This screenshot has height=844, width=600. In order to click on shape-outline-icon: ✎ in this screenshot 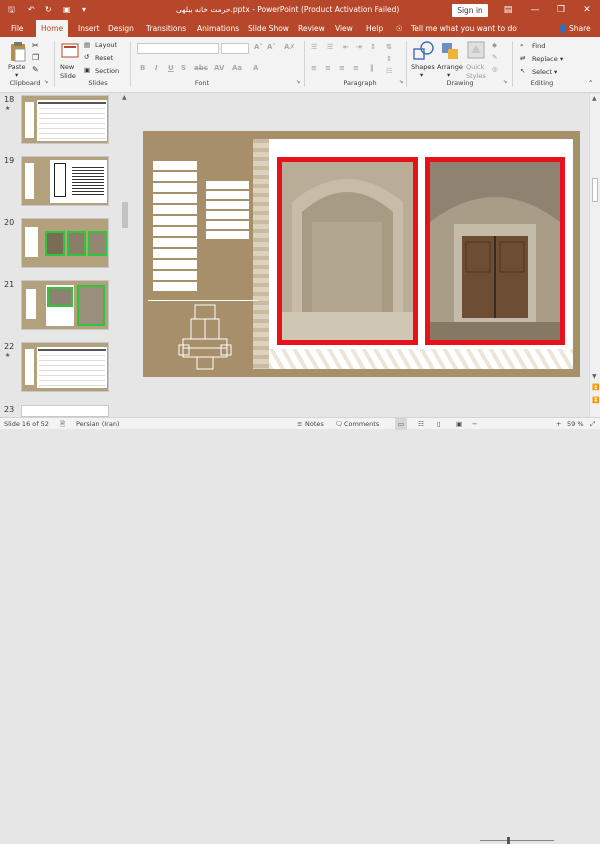, I will do `click(494, 57)`.